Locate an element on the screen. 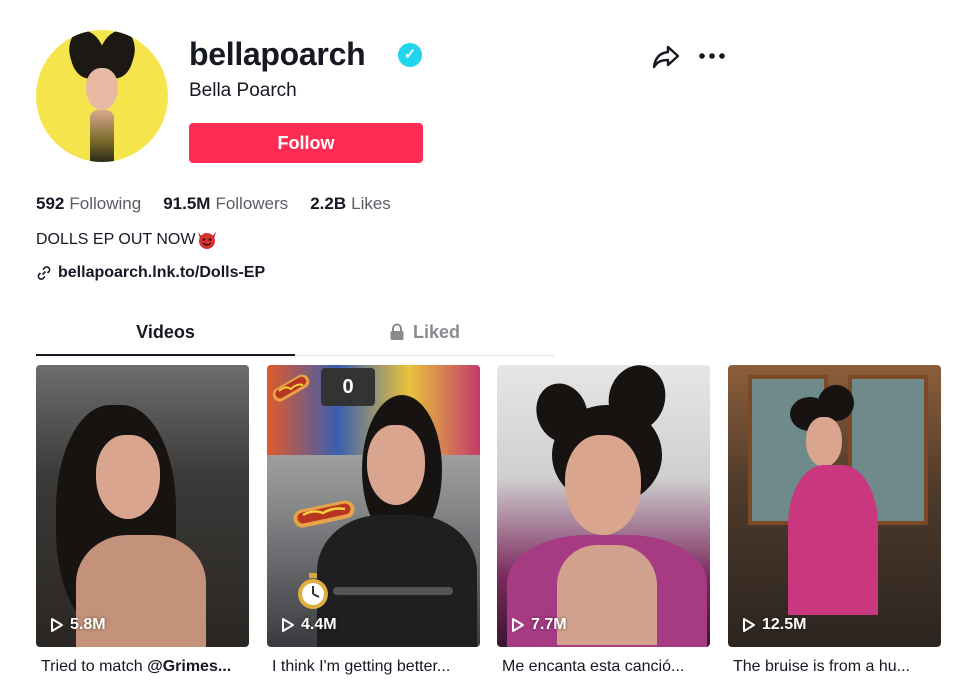 Image resolution: width=957 pixels, height=684 pixels. video-views: 12.5M is located at coordinates (774, 625).